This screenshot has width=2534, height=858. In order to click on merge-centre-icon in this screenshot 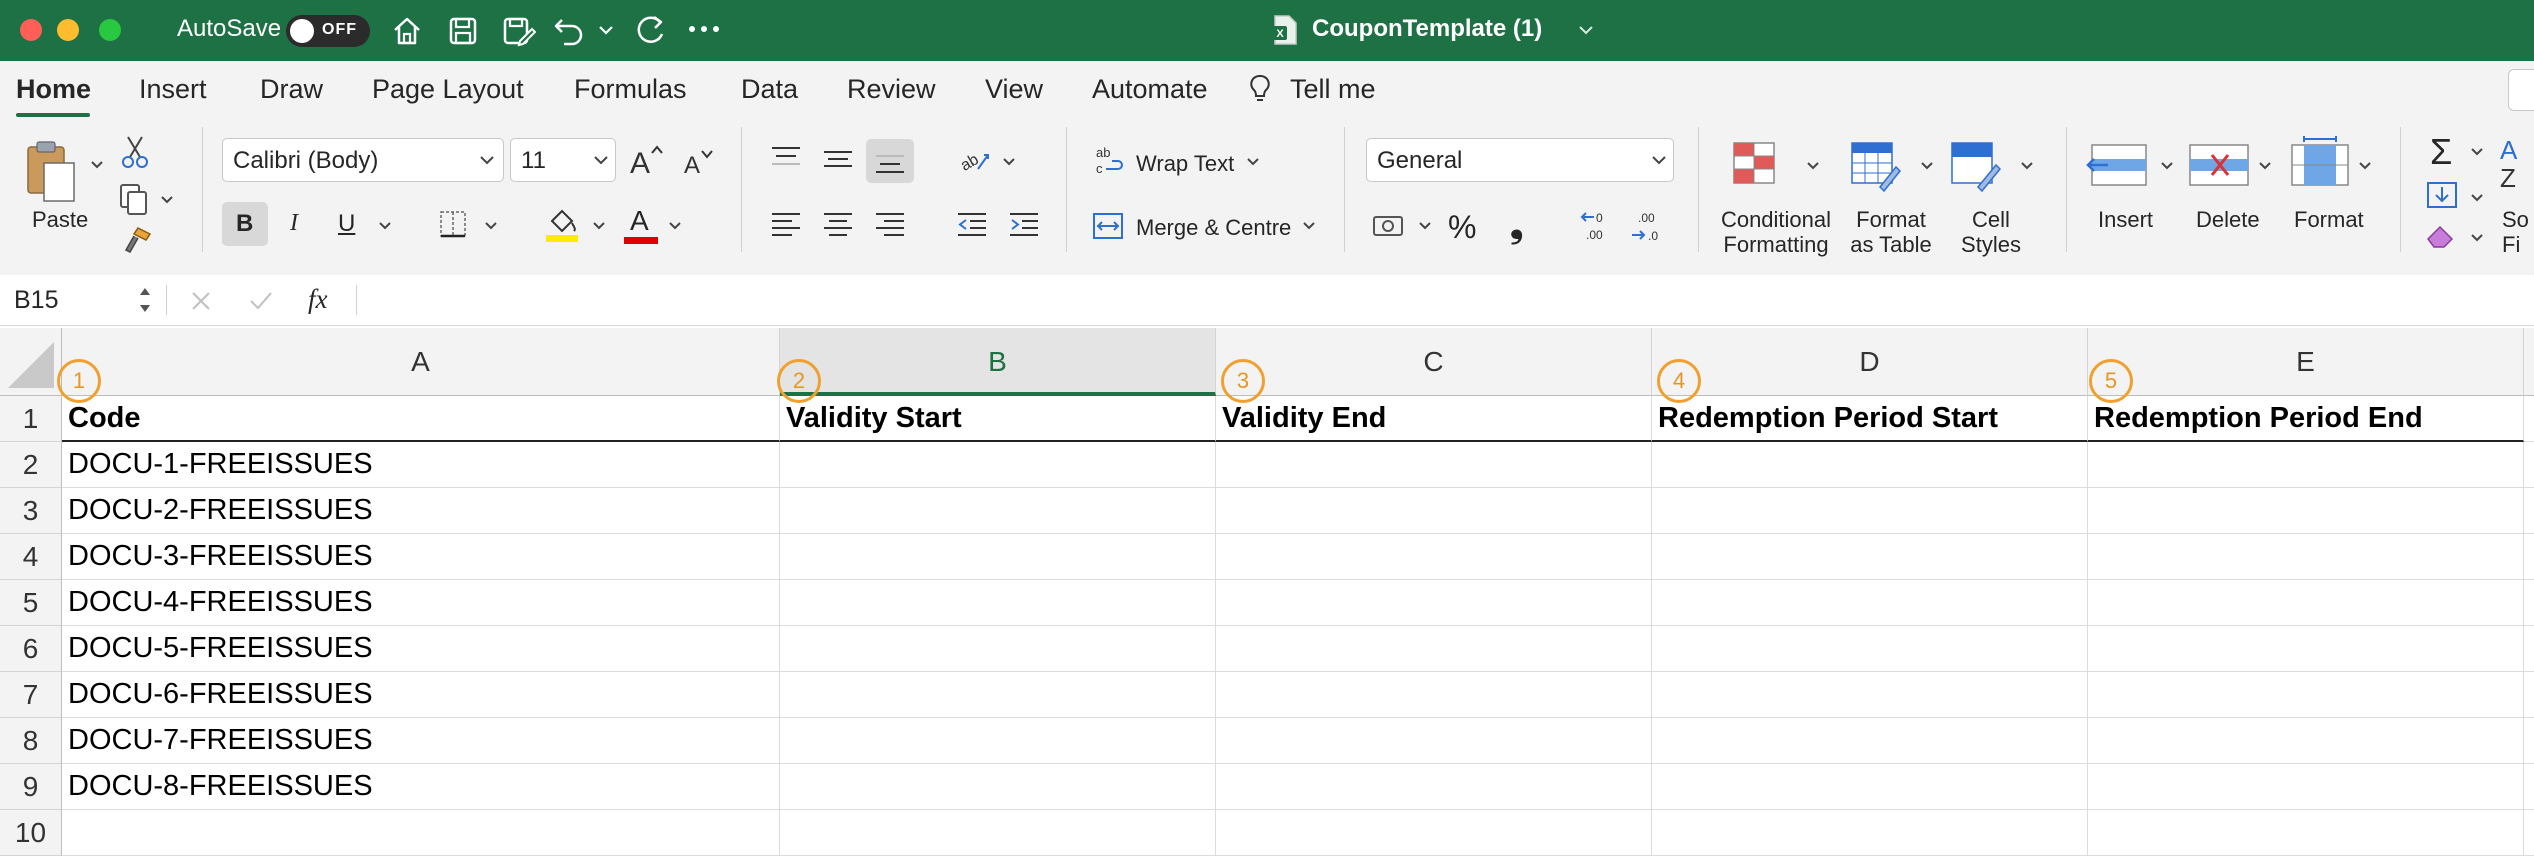, I will do `click(1108, 226)`.